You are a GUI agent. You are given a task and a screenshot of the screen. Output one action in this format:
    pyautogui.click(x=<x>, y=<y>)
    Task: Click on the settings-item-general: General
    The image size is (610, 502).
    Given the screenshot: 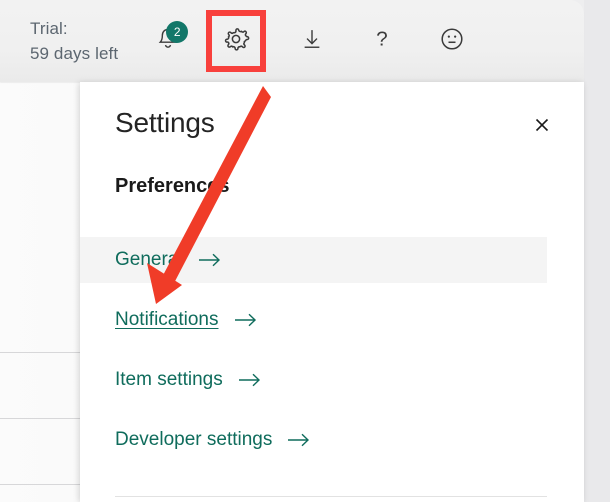 What is the action you would take?
    pyautogui.click(x=313, y=260)
    